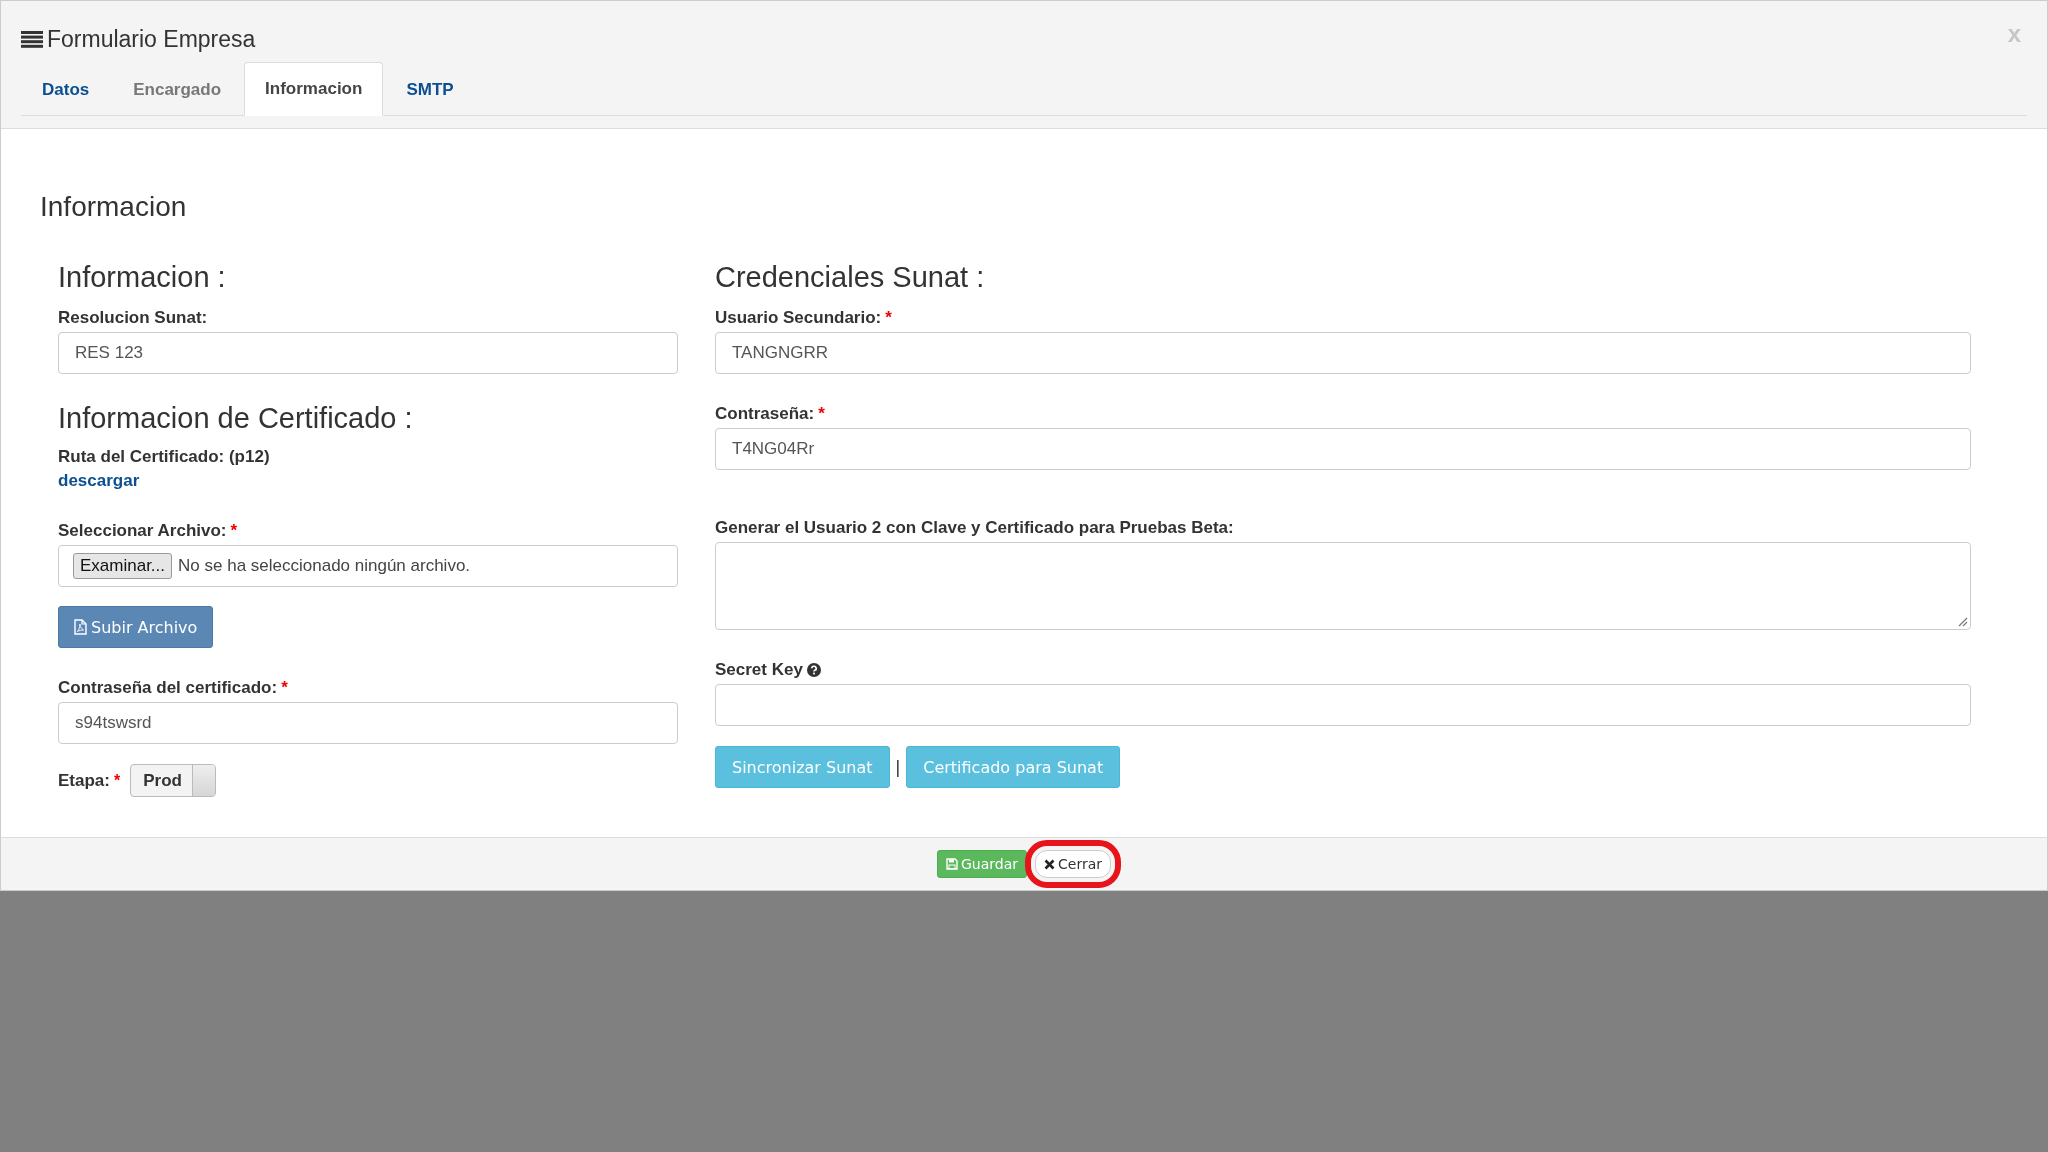  What do you see at coordinates (368, 723) in the screenshot?
I see `password-field: s94tswsrd` at bounding box center [368, 723].